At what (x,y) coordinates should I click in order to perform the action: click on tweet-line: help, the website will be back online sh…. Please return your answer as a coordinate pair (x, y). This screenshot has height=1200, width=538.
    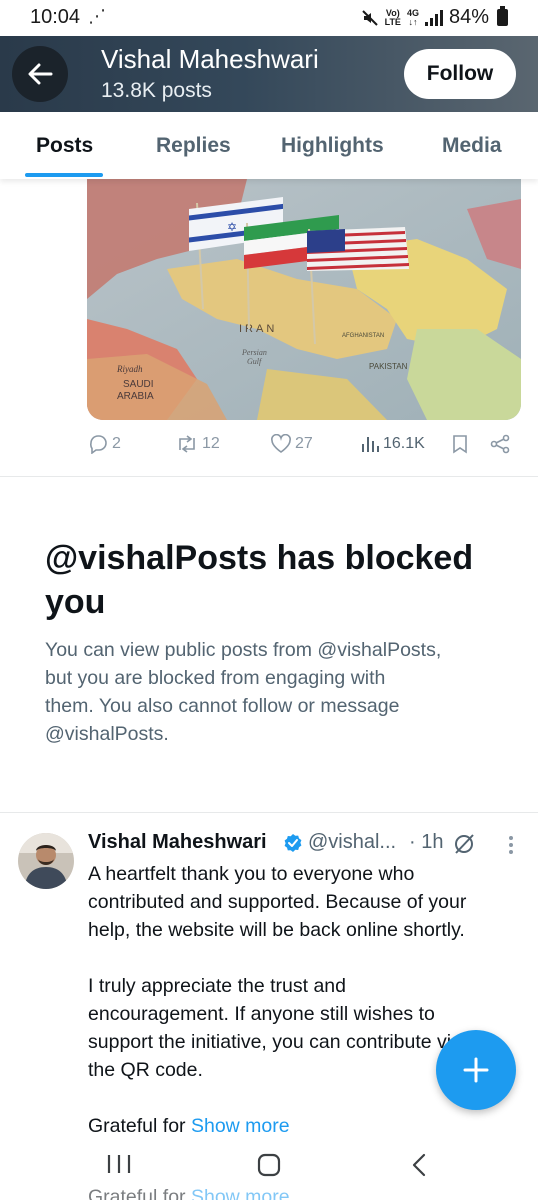
    Looking at the image, I should click on (276, 930).